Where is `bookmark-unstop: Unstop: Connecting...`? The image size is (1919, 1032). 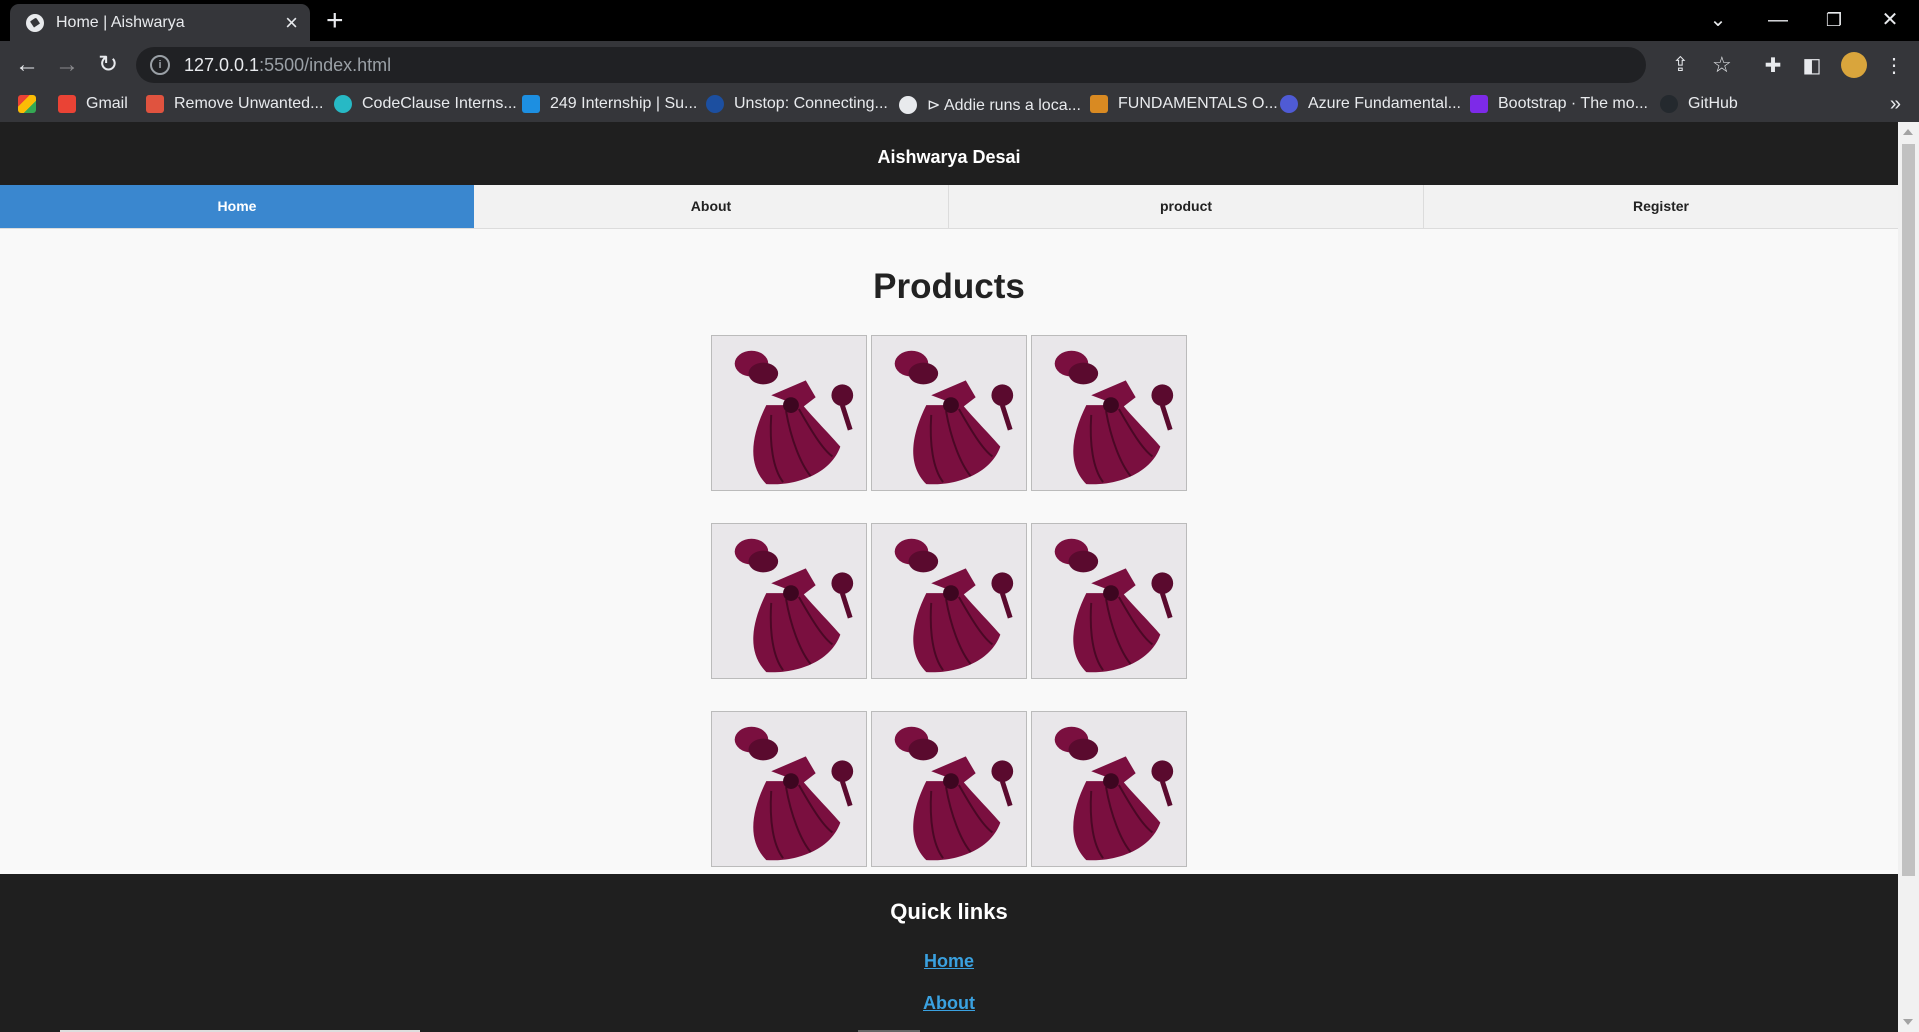 bookmark-unstop: Unstop: Connecting... is located at coordinates (797, 104).